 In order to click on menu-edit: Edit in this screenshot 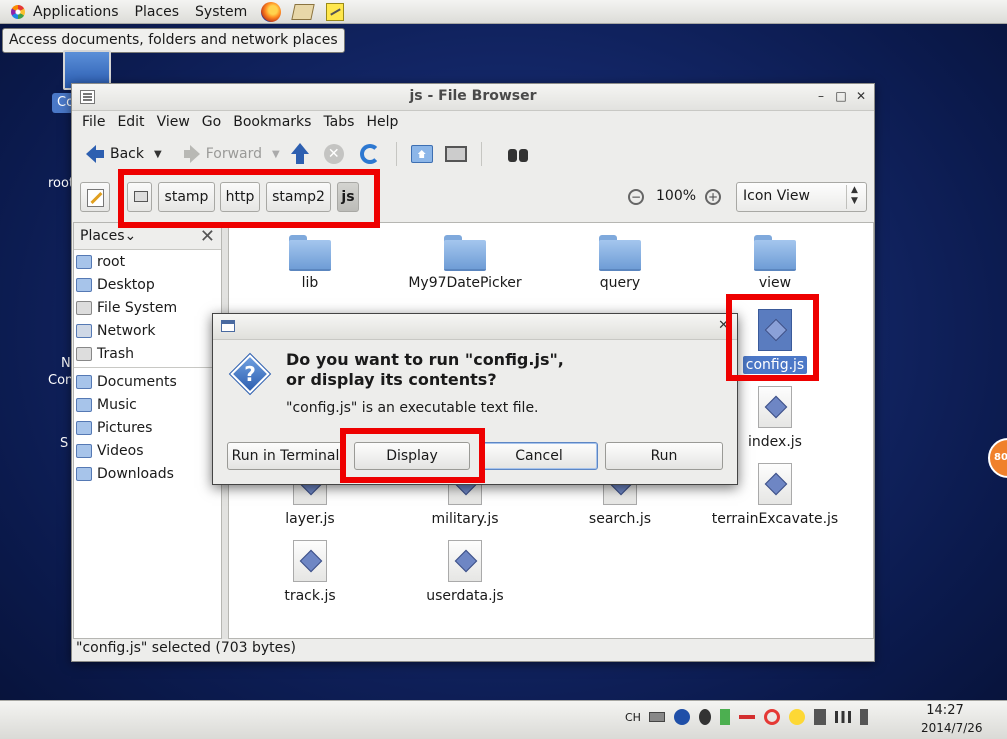, I will do `click(130, 122)`.